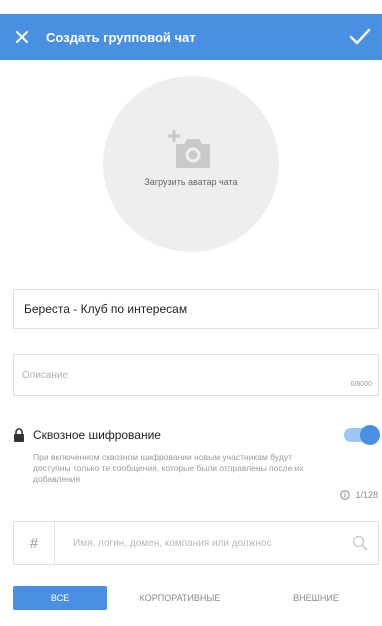 This screenshot has width=382, height=626. I want to click on tab-corporate: Корпоративные, so click(180, 598).